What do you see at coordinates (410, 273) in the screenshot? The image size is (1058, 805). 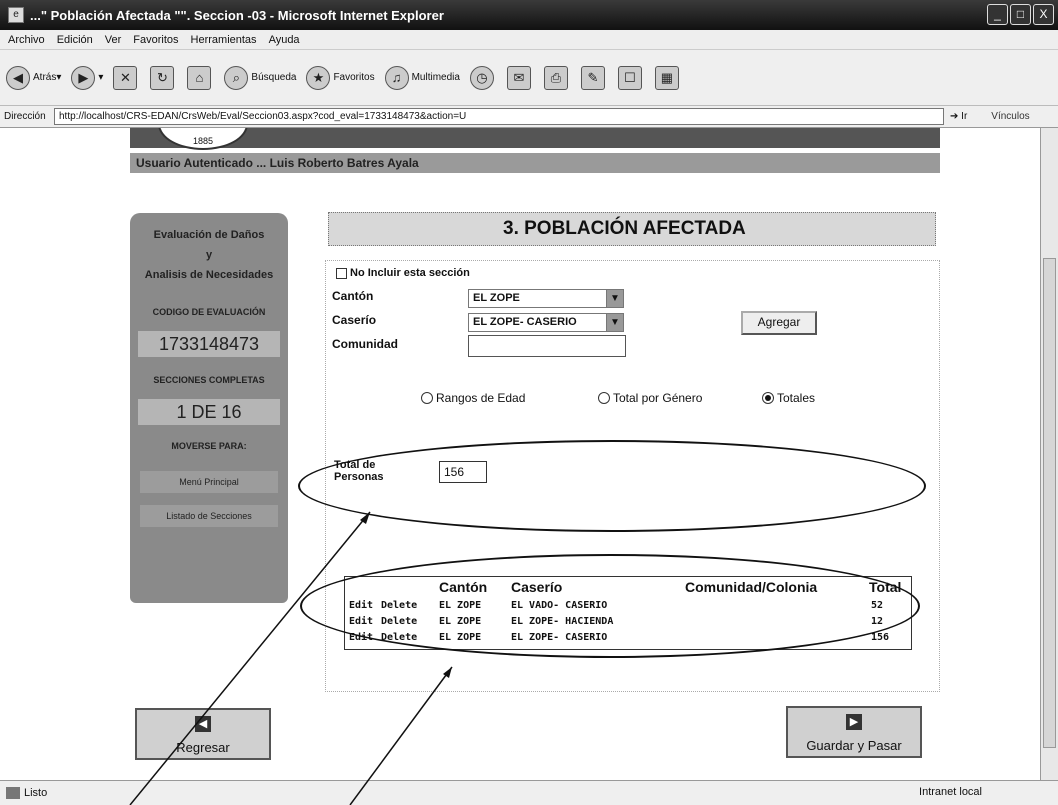 I see `exclude-section-label: No Incluir esta sección` at bounding box center [410, 273].